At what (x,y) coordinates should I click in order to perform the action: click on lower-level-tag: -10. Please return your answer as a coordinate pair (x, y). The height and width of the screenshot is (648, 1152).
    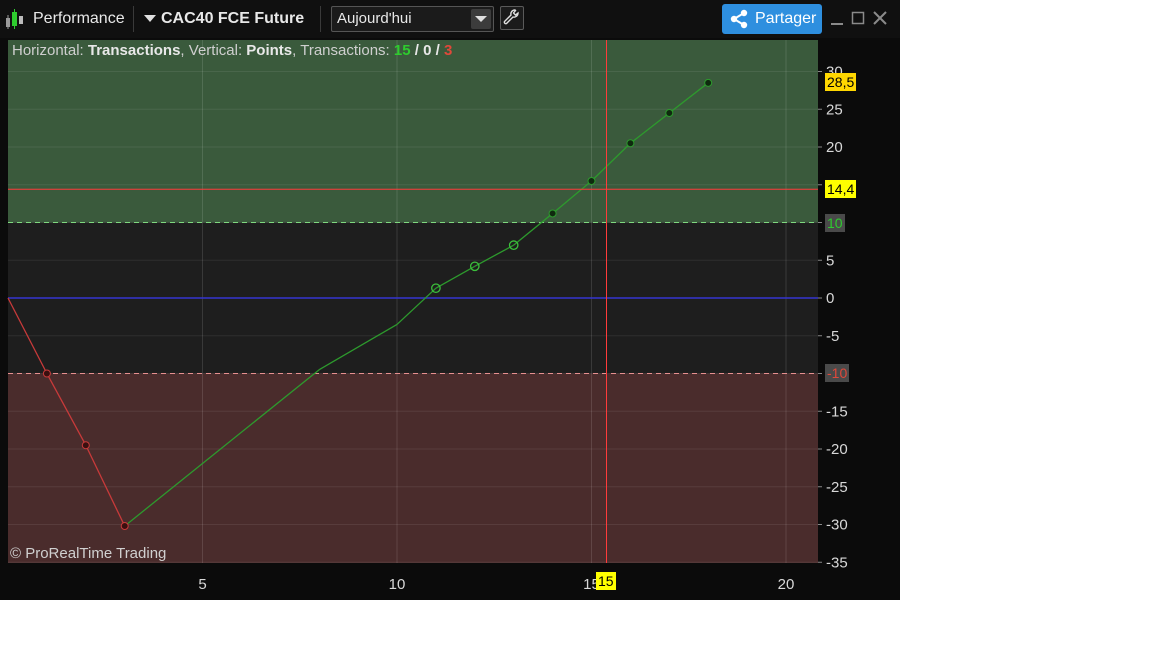
    Looking at the image, I should click on (837, 373).